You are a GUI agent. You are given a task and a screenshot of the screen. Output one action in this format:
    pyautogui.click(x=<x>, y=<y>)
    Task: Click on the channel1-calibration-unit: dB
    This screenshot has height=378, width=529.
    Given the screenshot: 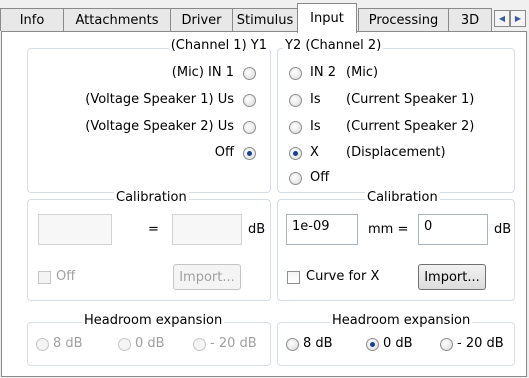 What is the action you would take?
    pyautogui.click(x=257, y=229)
    